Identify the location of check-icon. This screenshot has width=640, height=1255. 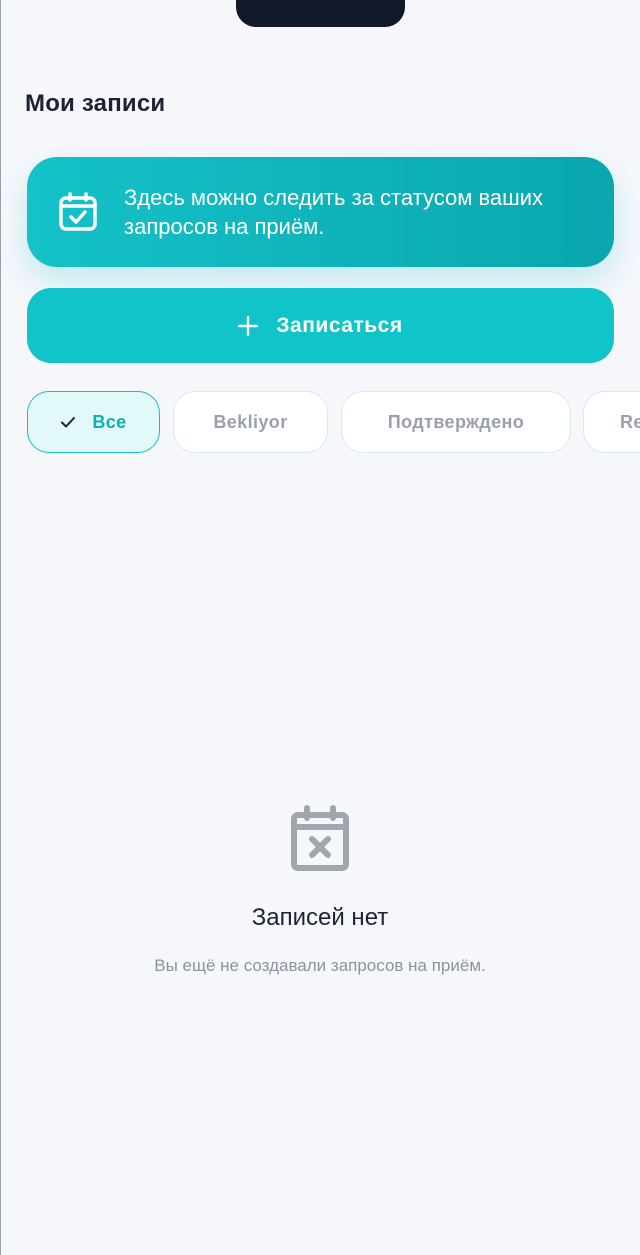
(68, 422).